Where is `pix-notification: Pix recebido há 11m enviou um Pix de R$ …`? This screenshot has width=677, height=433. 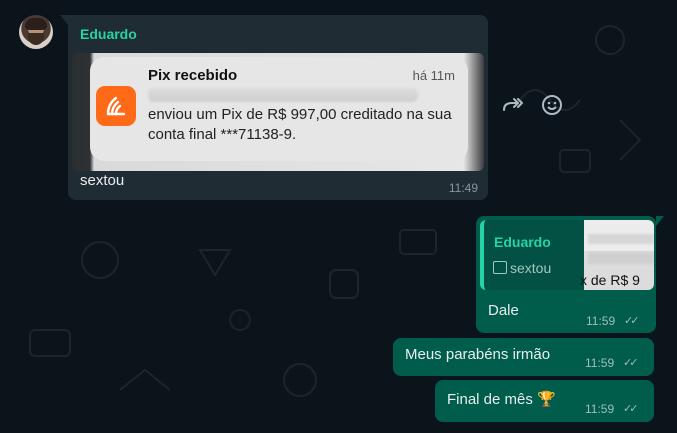 pix-notification: Pix recebido há 11m enviou um Pix de R$ … is located at coordinates (279, 109).